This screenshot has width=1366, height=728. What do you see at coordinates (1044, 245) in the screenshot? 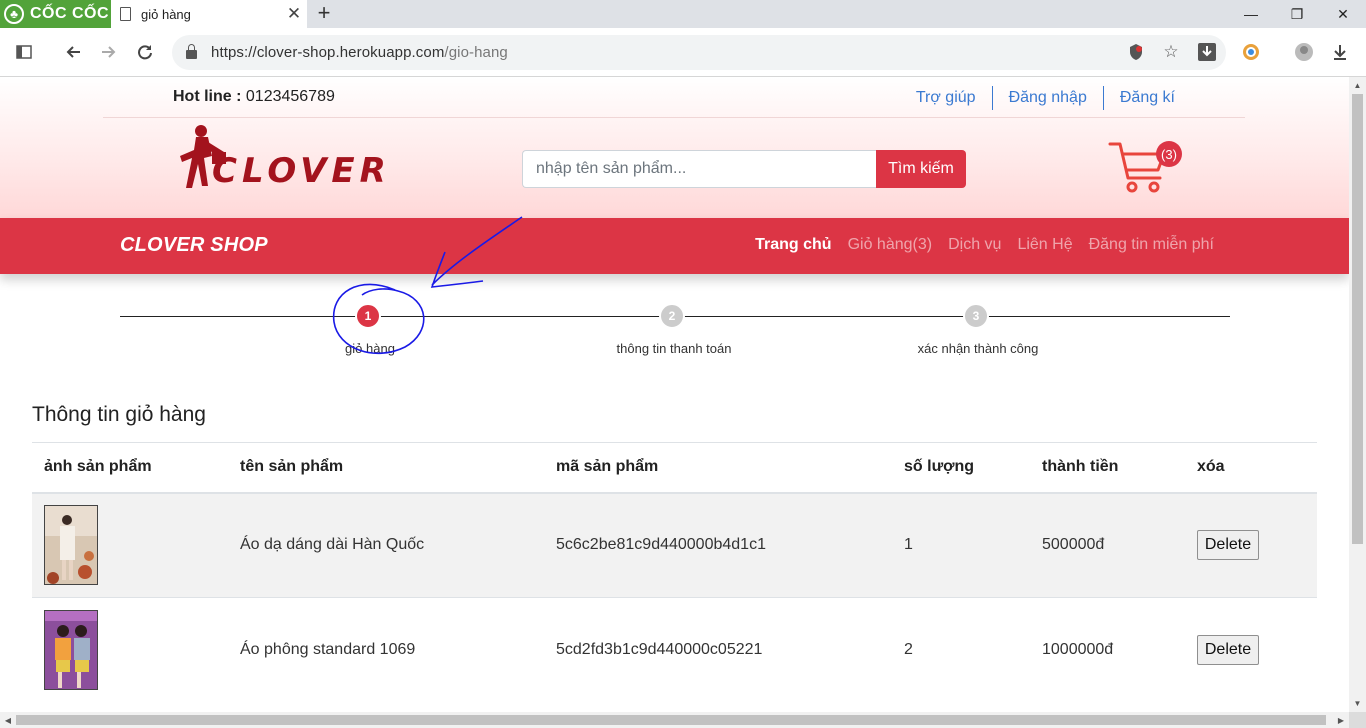
I see `nav-contact: Liên Hệ` at bounding box center [1044, 245].